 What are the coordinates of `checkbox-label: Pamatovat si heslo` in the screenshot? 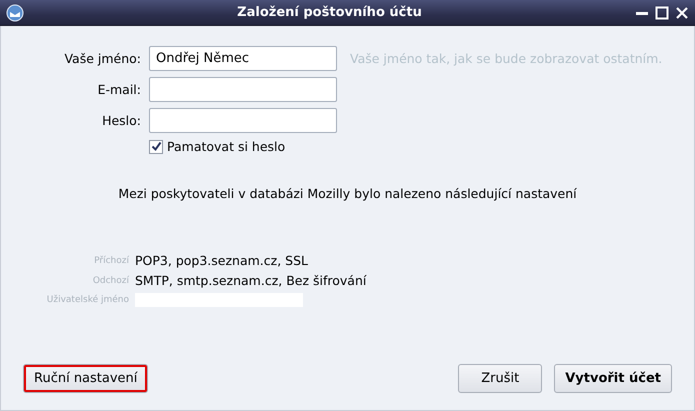 It's located at (226, 146).